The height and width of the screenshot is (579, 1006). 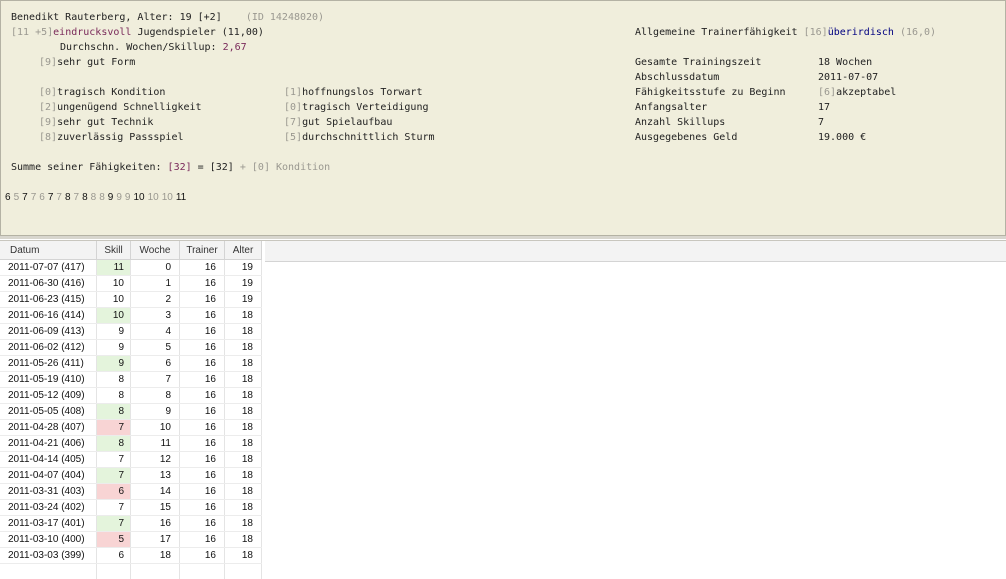 I want to click on table-row: 2011-05-05 (408)891618, so click(x=131, y=412).